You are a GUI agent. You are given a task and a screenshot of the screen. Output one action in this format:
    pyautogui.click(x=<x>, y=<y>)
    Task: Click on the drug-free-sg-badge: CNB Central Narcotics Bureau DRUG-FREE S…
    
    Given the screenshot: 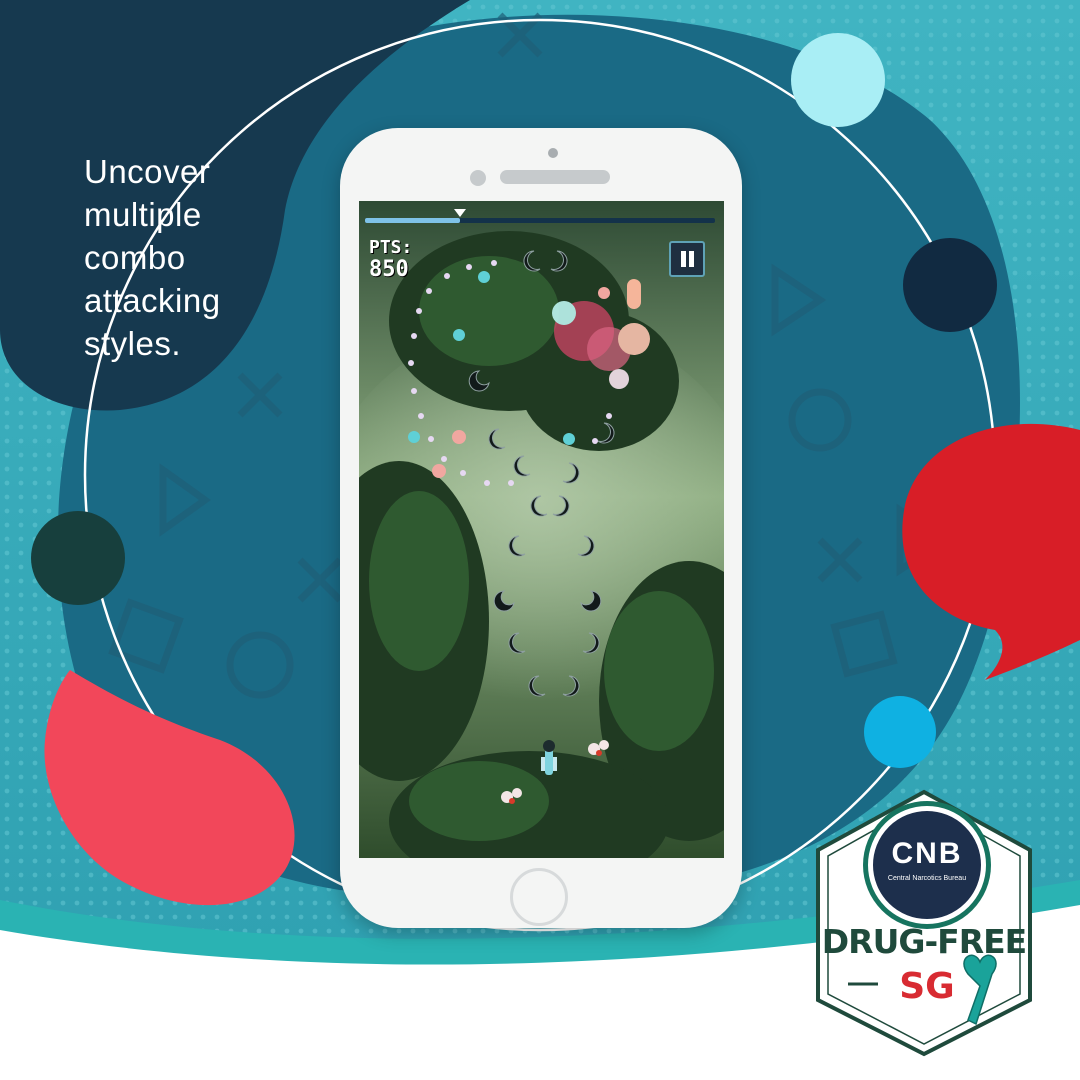 What is the action you would take?
    pyautogui.click(x=924, y=923)
    